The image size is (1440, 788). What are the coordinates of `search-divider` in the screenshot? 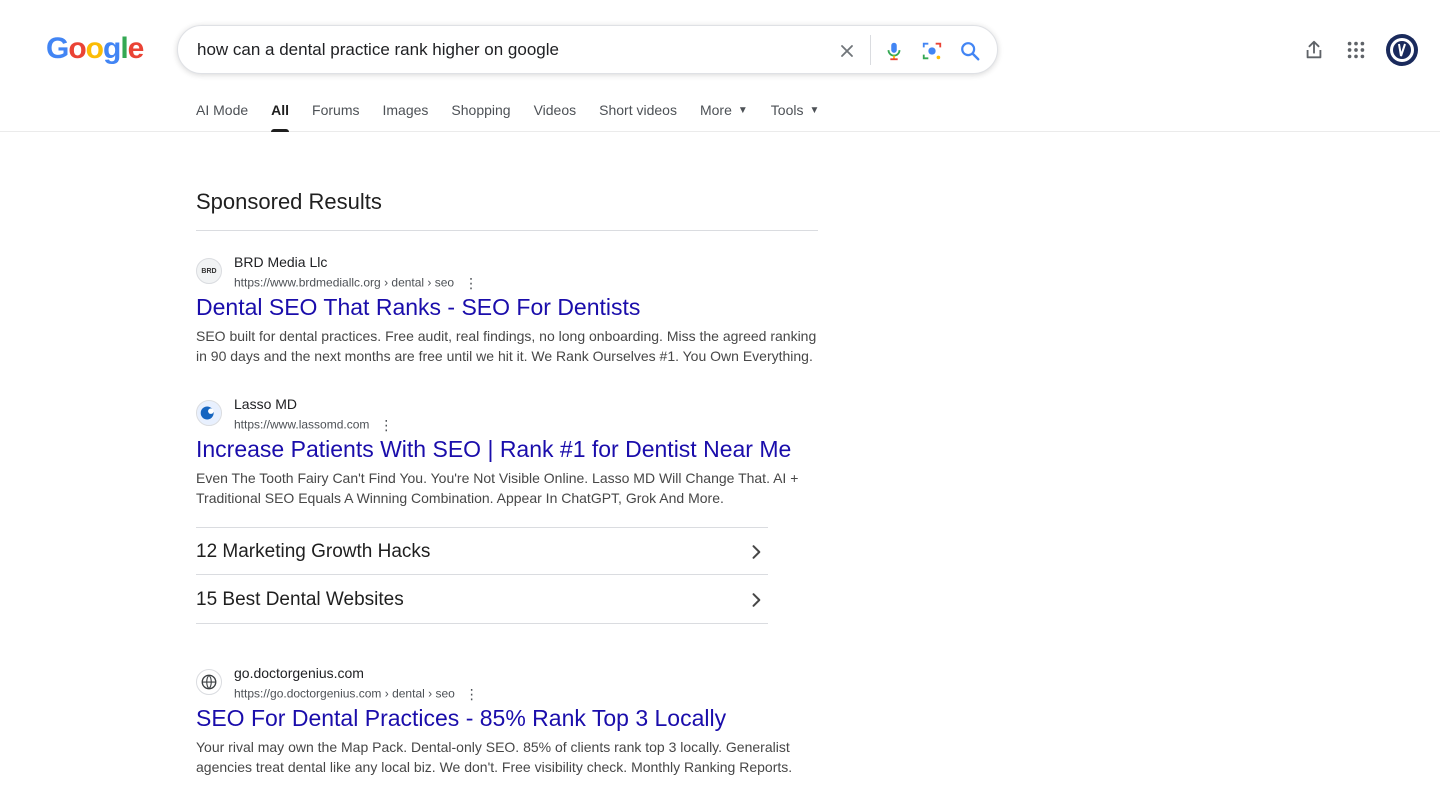 It's located at (870, 50).